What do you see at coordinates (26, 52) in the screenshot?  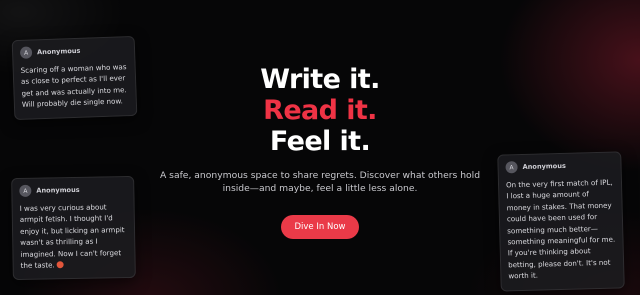 I see `avatar: A` at bounding box center [26, 52].